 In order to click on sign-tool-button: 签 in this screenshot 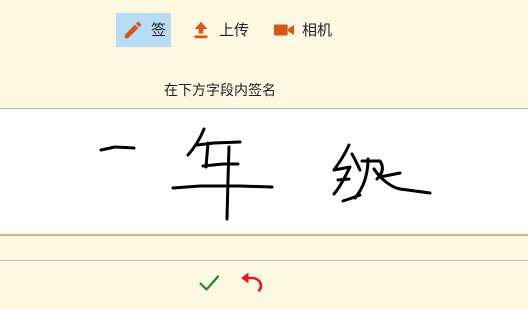, I will do `click(144, 30)`.